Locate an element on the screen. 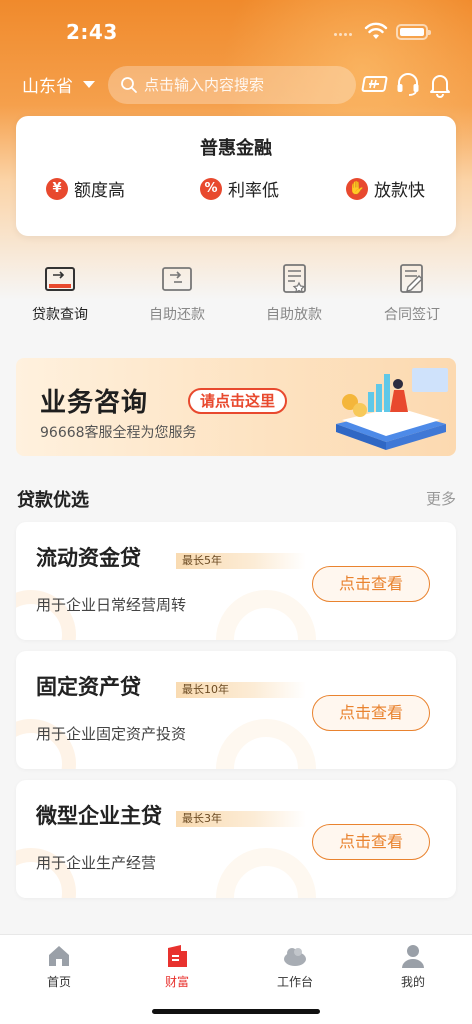  disburse-icon is located at coordinates (294, 279).